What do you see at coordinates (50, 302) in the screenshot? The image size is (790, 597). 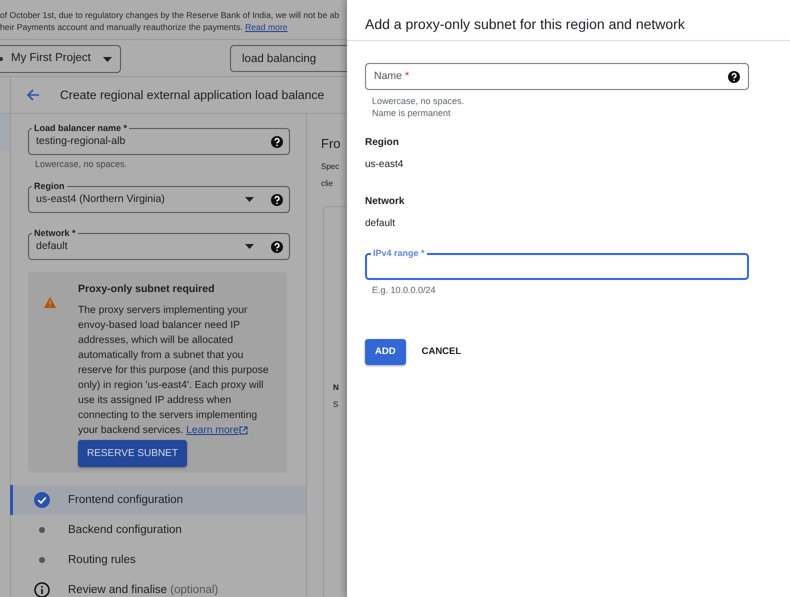 I see `warning-icon` at bounding box center [50, 302].